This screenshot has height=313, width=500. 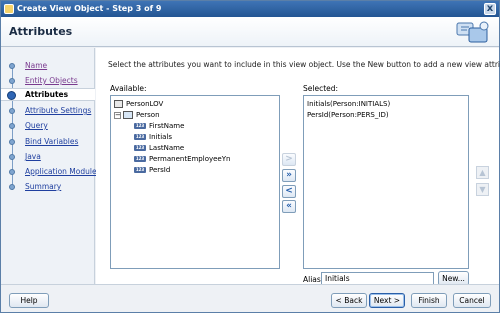 I want to click on entity-object-icon, so click(x=128, y=115).